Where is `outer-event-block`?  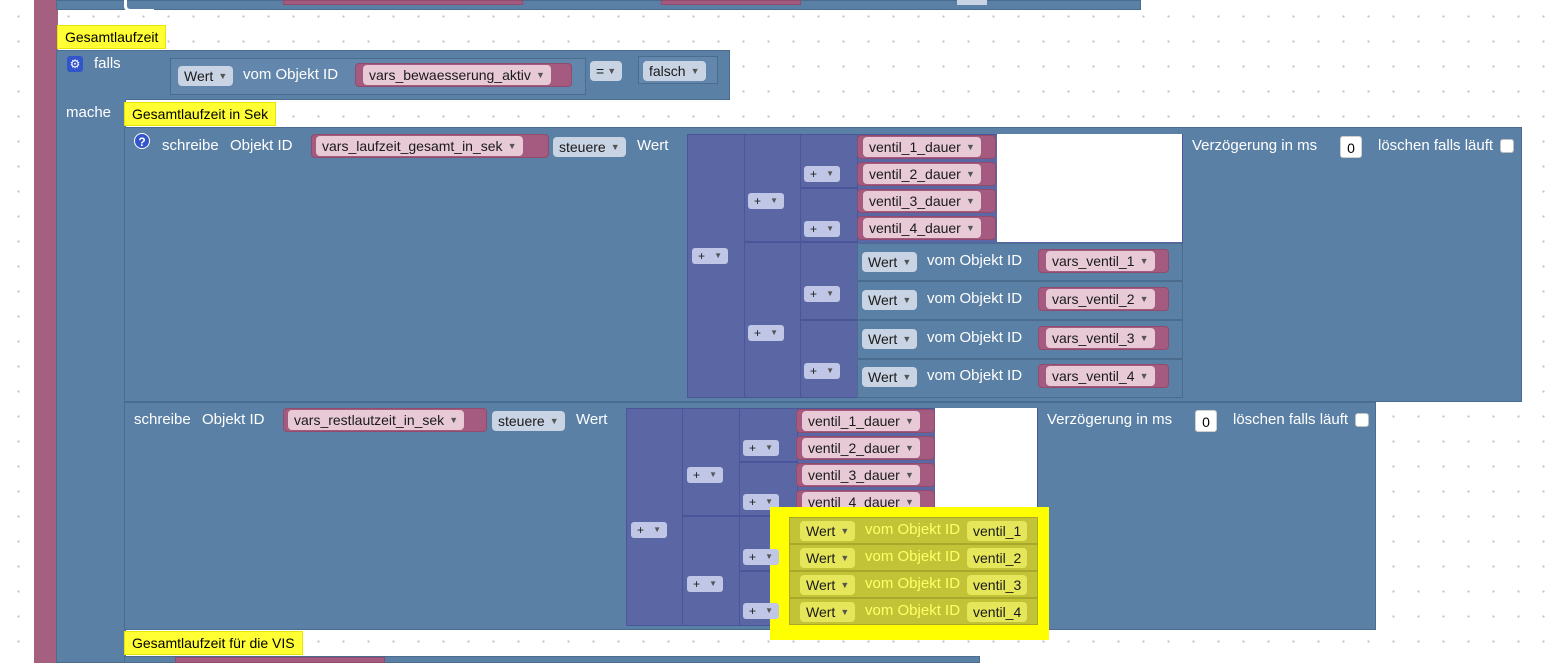 outer-event-block is located at coordinates (46, 331).